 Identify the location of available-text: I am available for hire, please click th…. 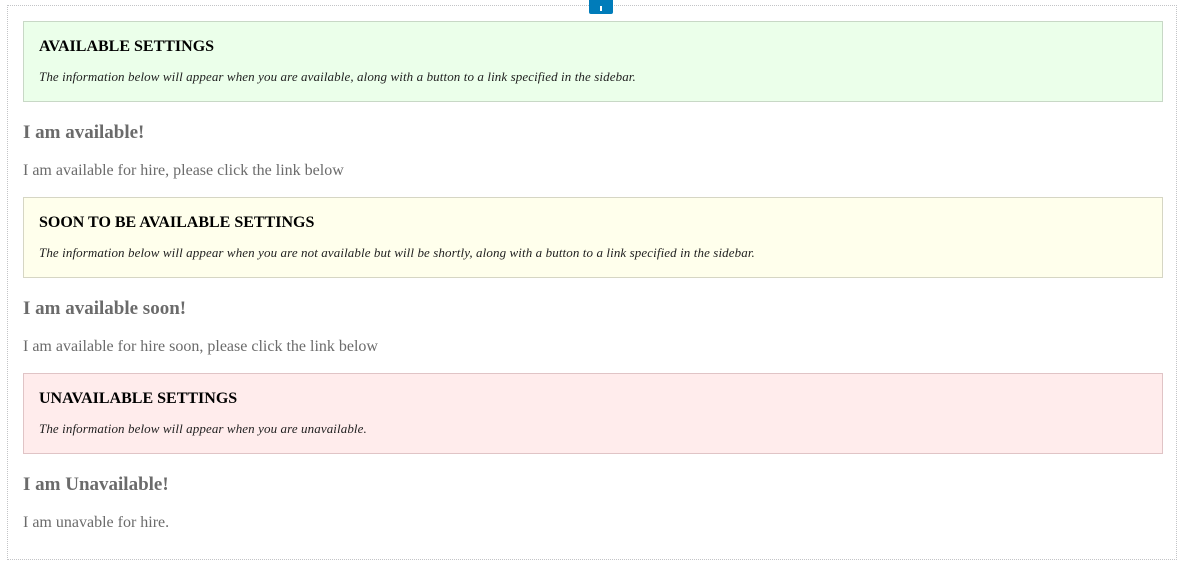
(593, 170).